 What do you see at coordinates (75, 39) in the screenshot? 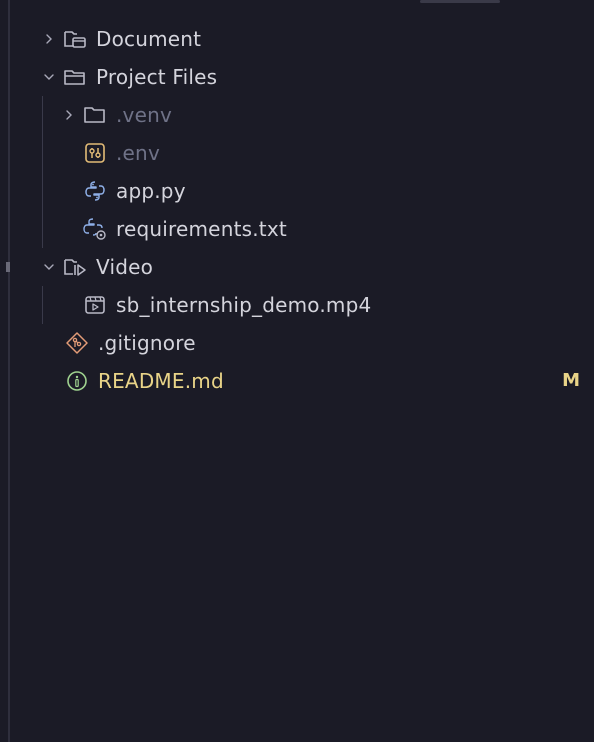
I see `folder-document-icon` at bounding box center [75, 39].